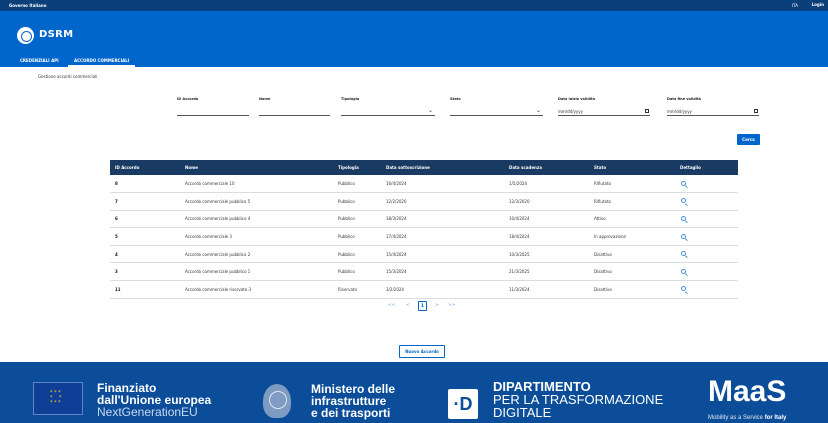  What do you see at coordinates (347, 289) in the screenshot?
I see `cell-tipologia: Riservato` at bounding box center [347, 289].